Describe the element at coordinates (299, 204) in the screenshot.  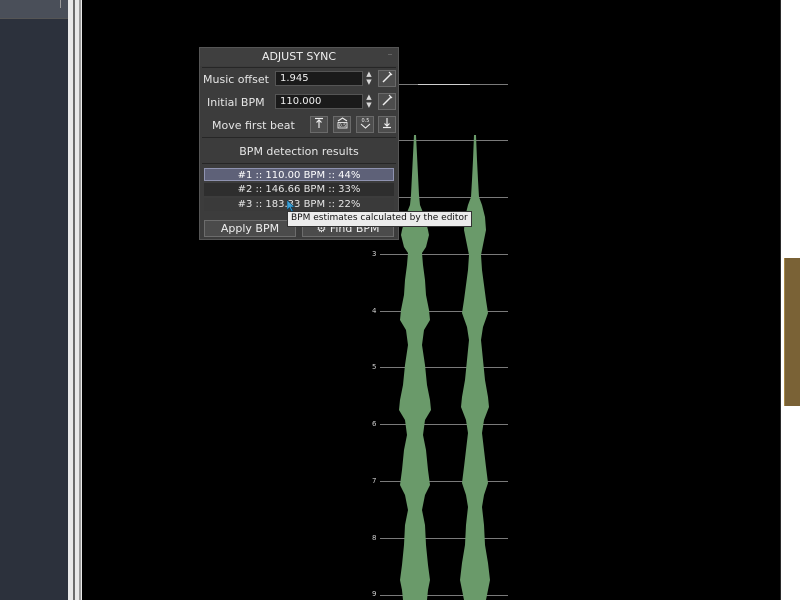
I see `bpm-result-row: #3 :: 183.33 BPM :: 22%` at that location.